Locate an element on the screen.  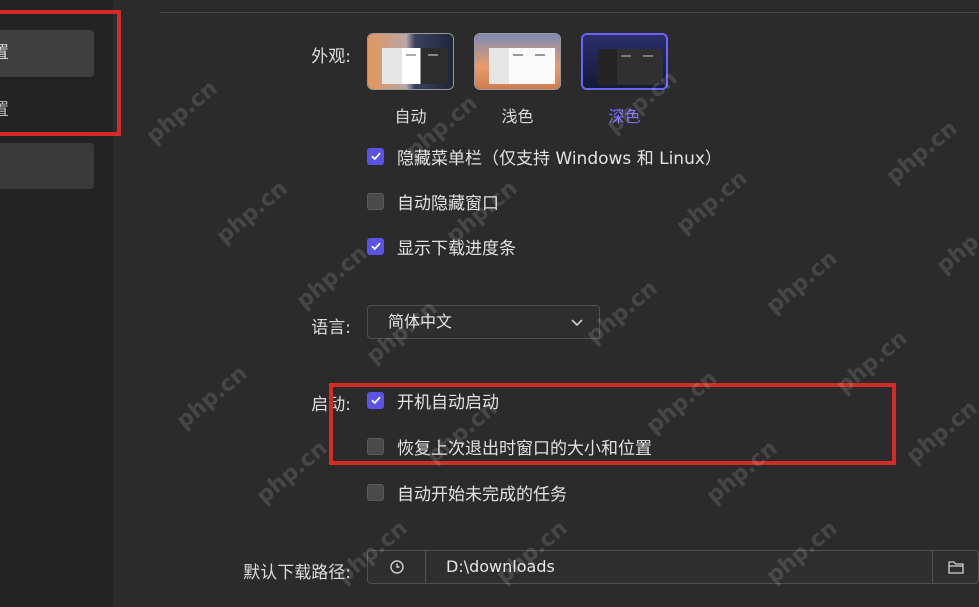
show-progress-label: 显示下载进度条 is located at coordinates (456, 248).